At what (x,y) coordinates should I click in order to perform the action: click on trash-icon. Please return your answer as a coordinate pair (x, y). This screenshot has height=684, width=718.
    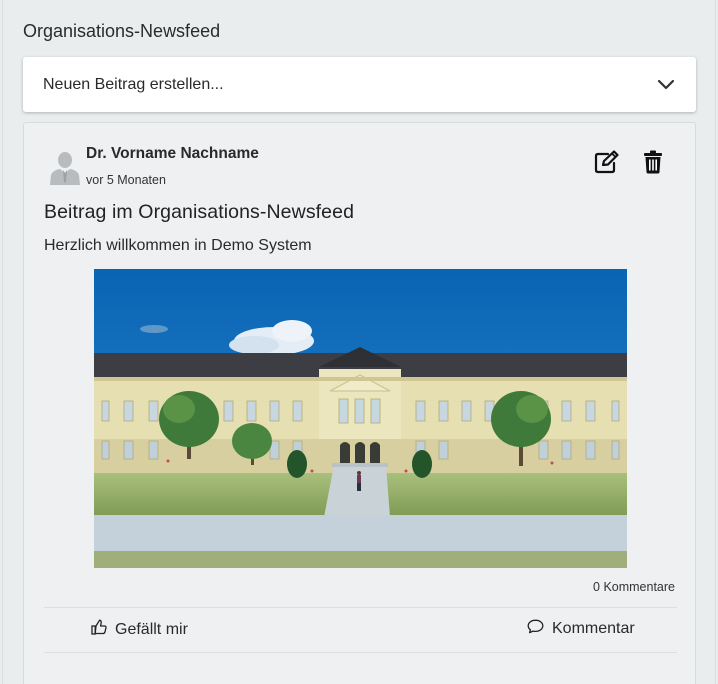
    Looking at the image, I should click on (653, 164).